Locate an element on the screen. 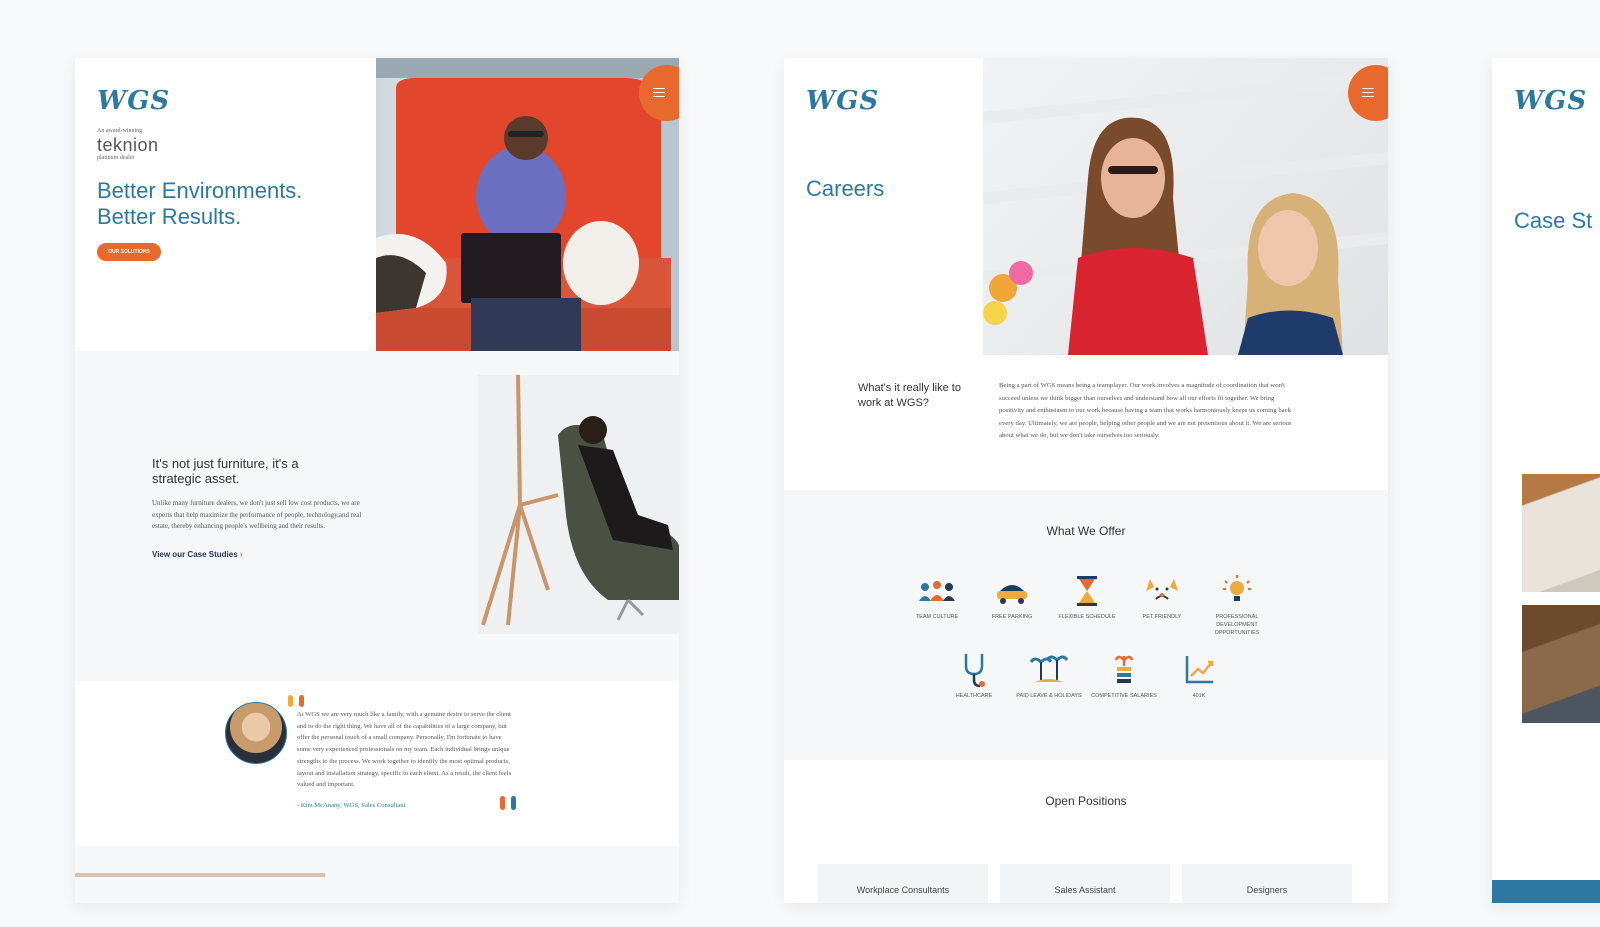  offer-flexible-schedule: FLEXIBLE SCHEDULE is located at coordinates (1087, 597).